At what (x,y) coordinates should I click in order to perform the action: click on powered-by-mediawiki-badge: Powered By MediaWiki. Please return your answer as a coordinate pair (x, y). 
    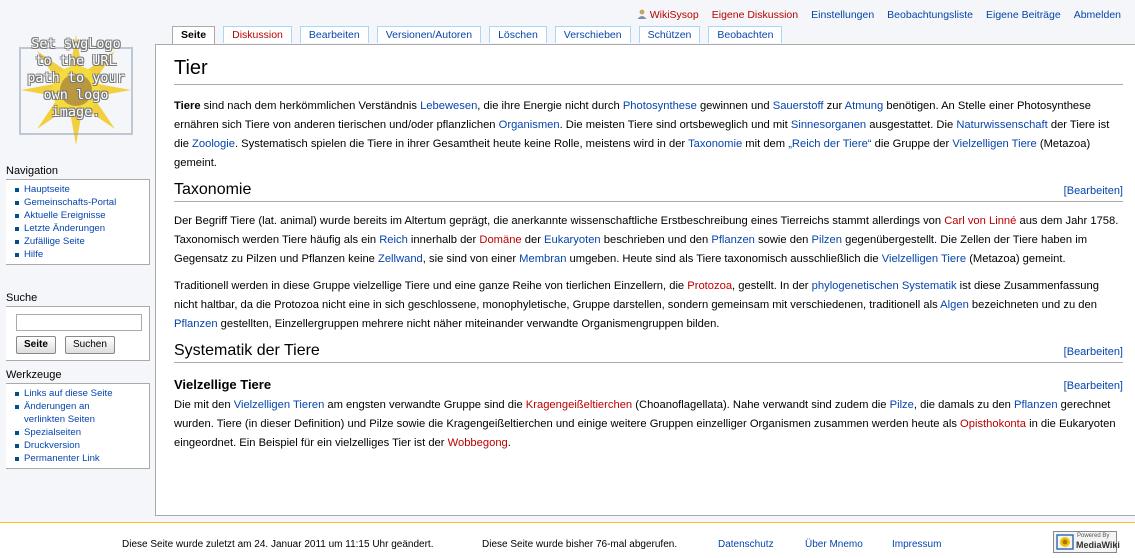
    Looking at the image, I should click on (1086, 542).